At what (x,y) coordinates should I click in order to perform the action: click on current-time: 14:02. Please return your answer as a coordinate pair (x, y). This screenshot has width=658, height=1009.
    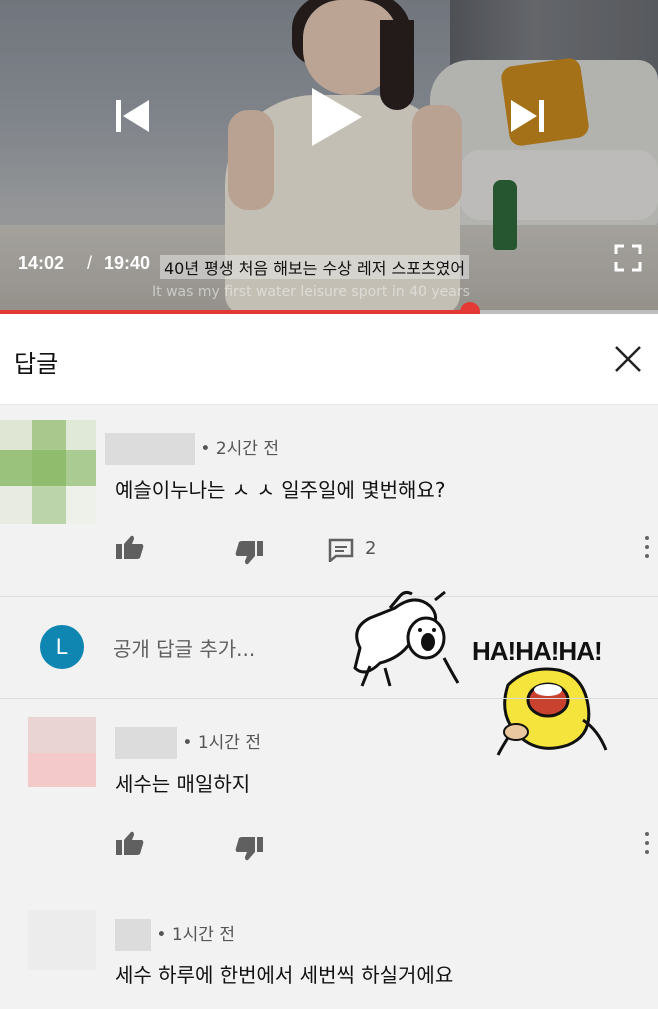
    Looking at the image, I should click on (41, 263).